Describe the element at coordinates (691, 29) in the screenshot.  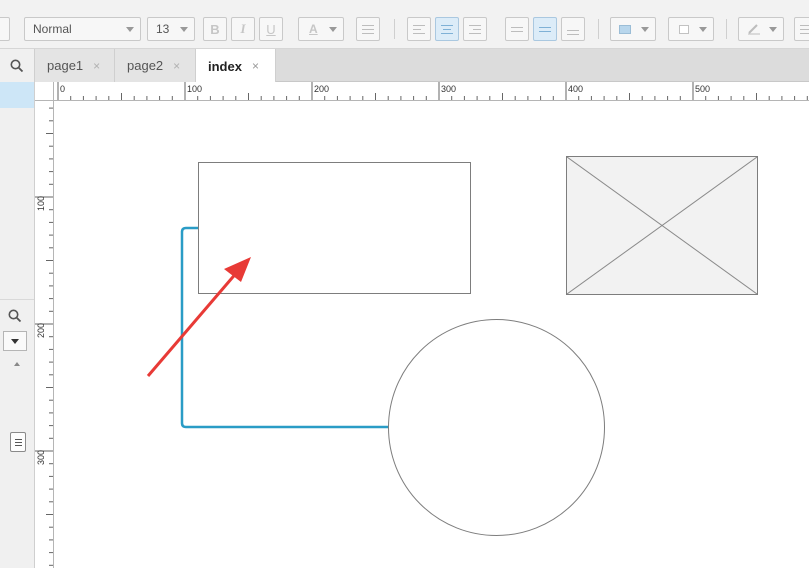
I see `shadow-button` at that location.